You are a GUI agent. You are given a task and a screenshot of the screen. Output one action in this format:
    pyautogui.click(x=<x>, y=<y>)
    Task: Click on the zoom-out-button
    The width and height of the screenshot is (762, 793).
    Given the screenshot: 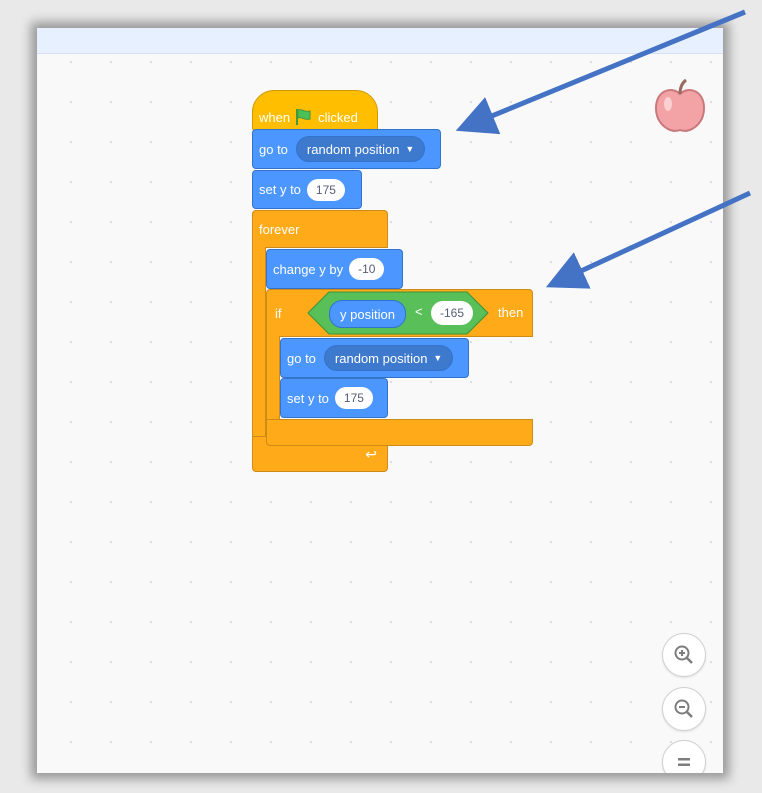 What is the action you would take?
    pyautogui.click(x=684, y=709)
    